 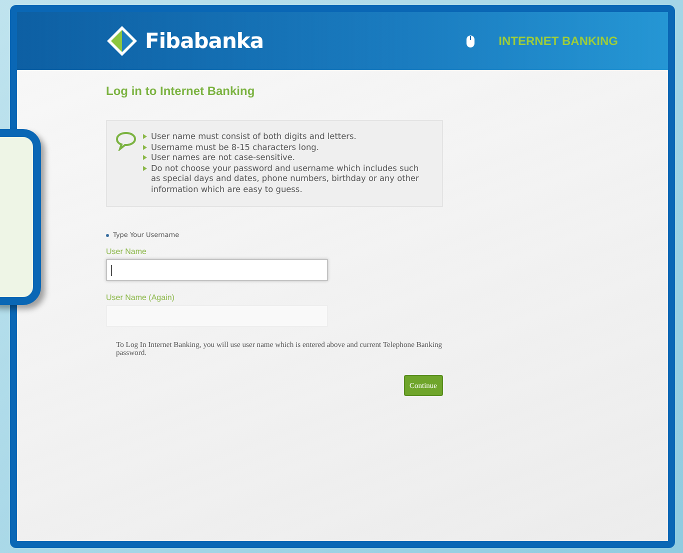 What do you see at coordinates (204, 41) in the screenshot?
I see `brand-name: Fibabanka` at bounding box center [204, 41].